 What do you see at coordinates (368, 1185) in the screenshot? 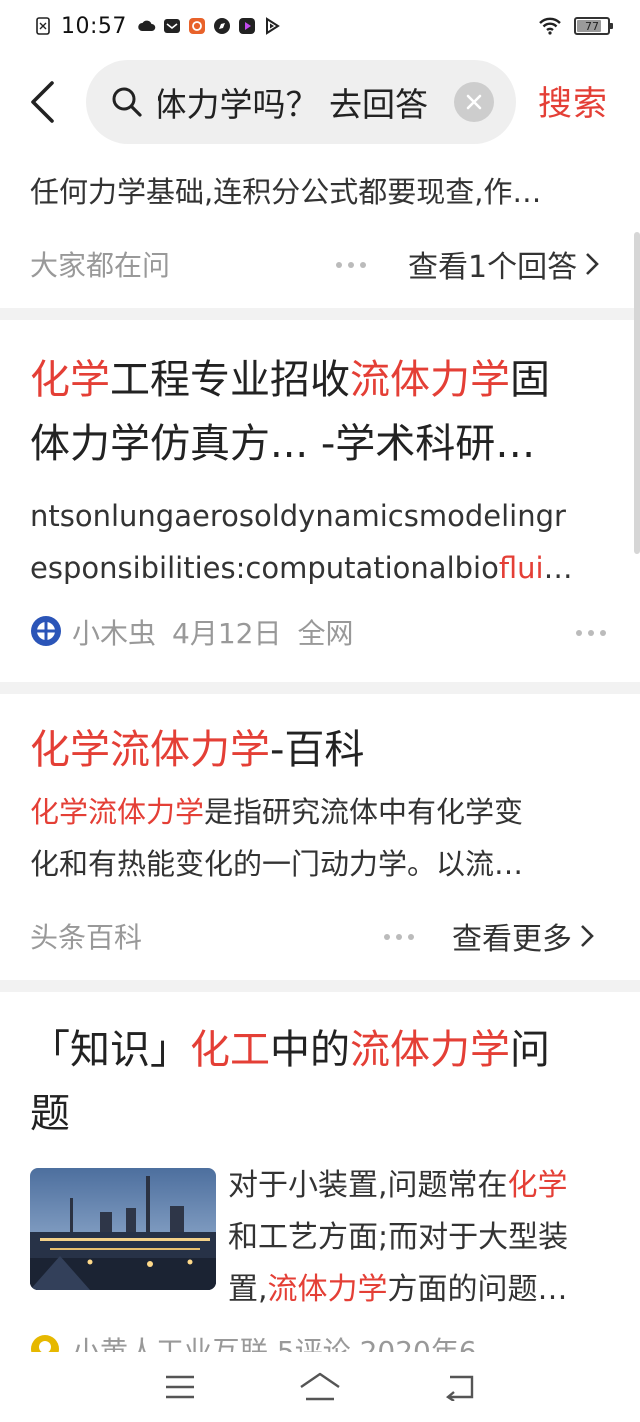
I see `snippet-text: 对于小装置,问题常在` at bounding box center [368, 1185].